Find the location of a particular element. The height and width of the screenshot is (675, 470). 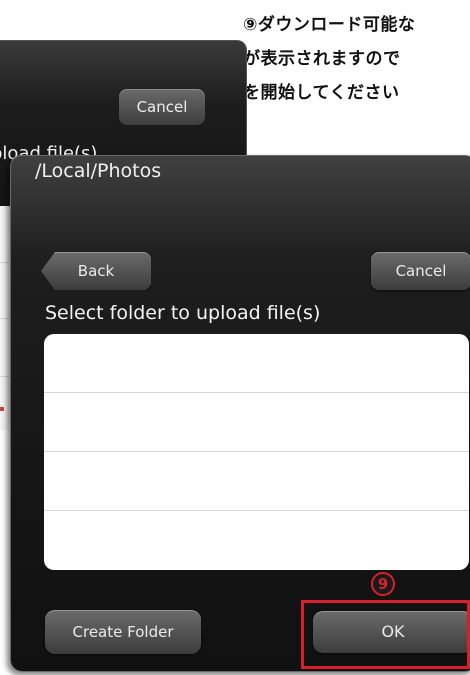

back-button: Back is located at coordinates (96, 271).